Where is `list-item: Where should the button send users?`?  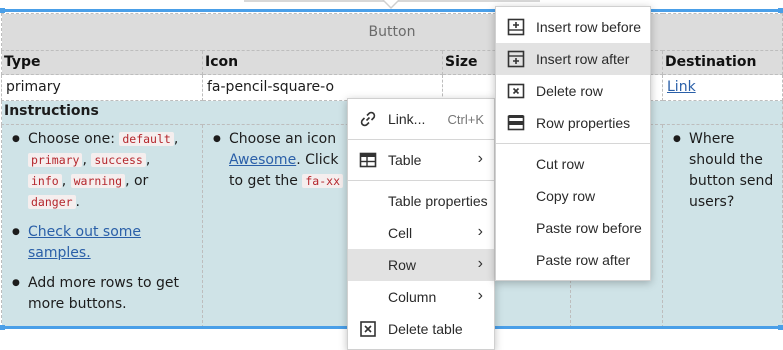
list-item: Where should the button send users? is located at coordinates (725, 171).